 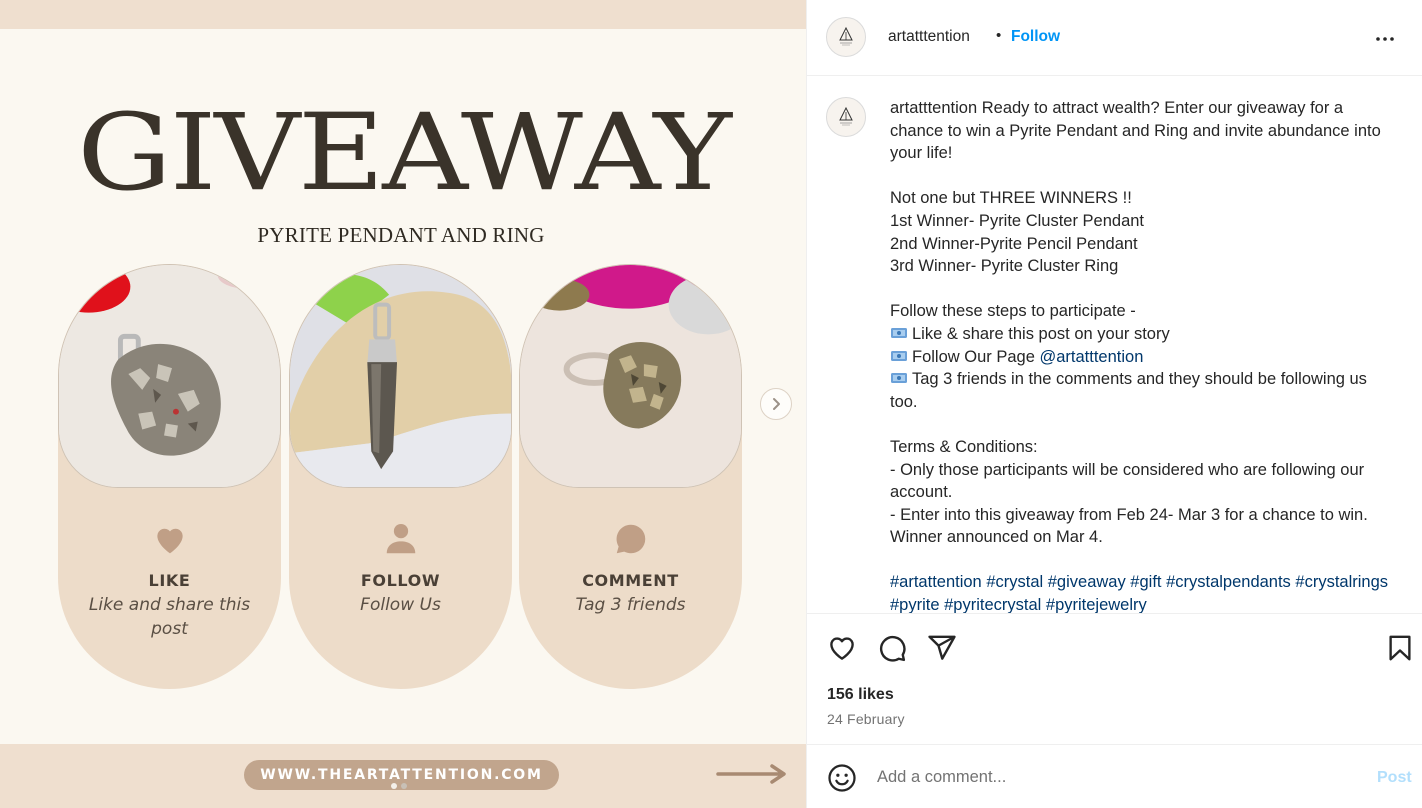 What do you see at coordinates (842, 648) in the screenshot?
I see `like-heart-icon` at bounding box center [842, 648].